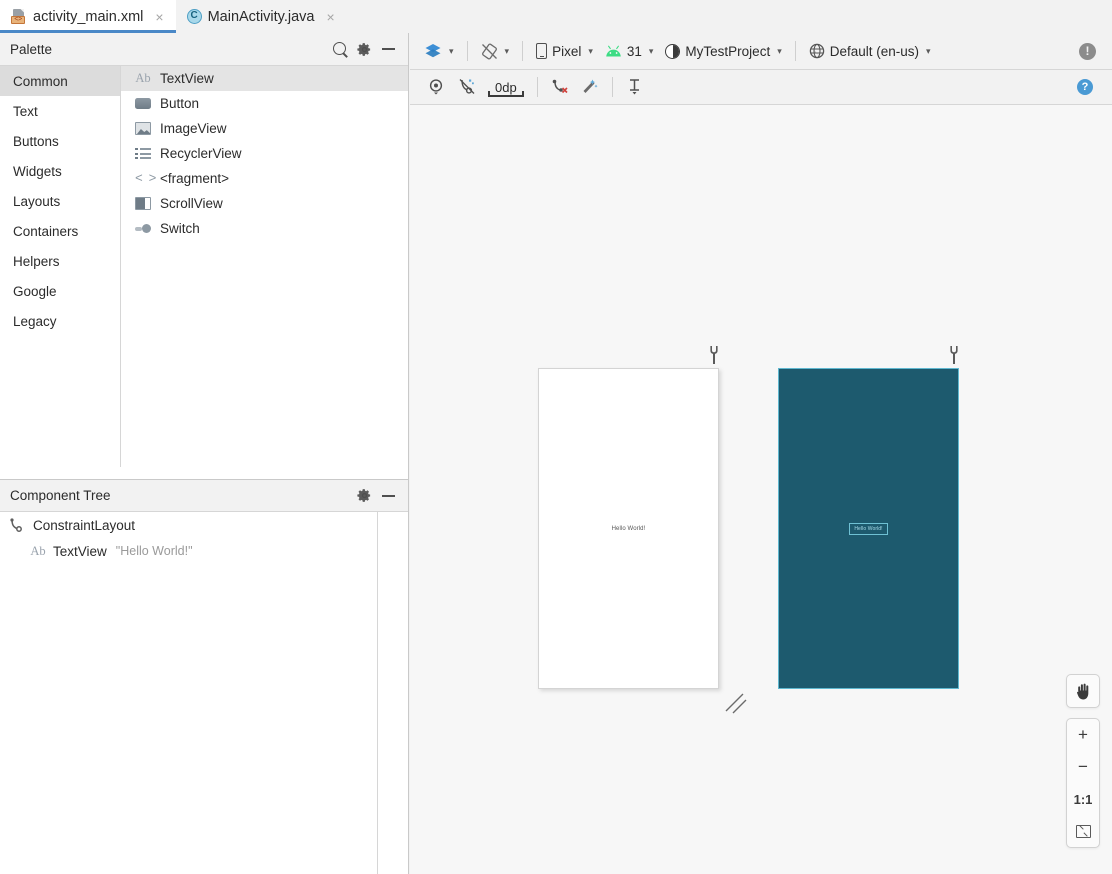  Describe the element at coordinates (84, 525) in the screenshot. I see `tree-node-label: ConstraintLayout` at that location.